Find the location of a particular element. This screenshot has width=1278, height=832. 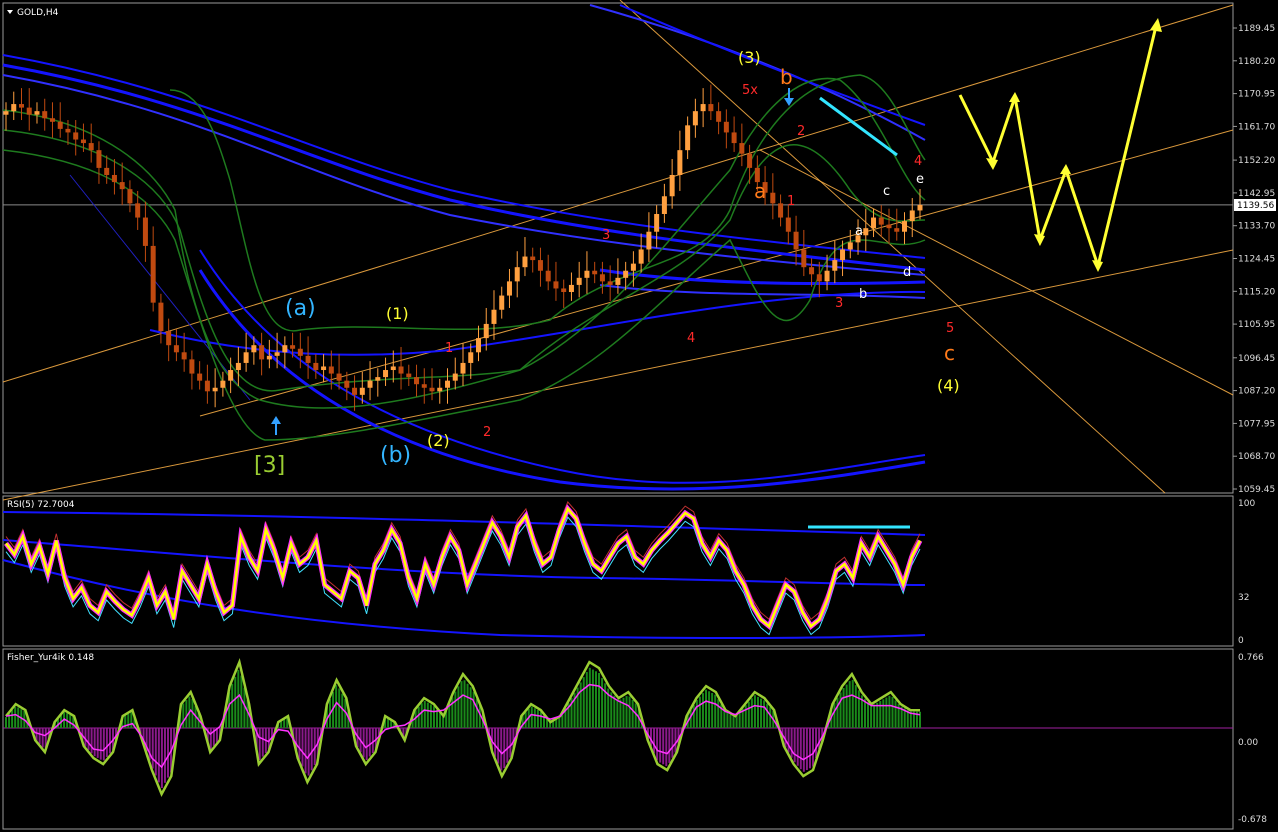

red-5-b: 5 is located at coordinates (950, 328).